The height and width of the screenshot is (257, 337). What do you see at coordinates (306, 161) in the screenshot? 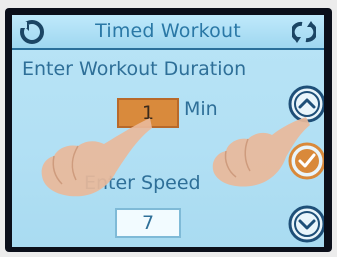
I see `checkmark-icon` at bounding box center [306, 161].